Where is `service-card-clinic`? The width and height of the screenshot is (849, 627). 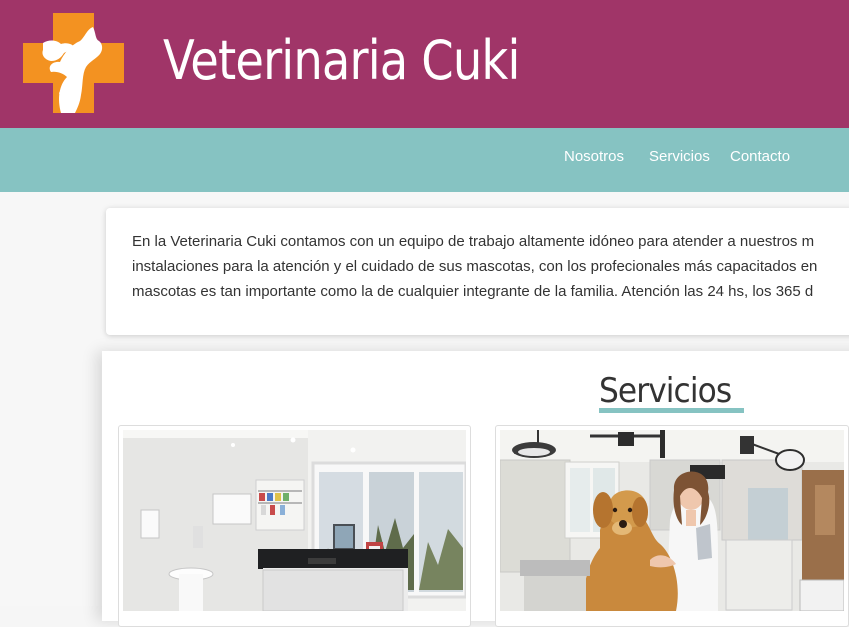
service-card-clinic is located at coordinates (294, 526).